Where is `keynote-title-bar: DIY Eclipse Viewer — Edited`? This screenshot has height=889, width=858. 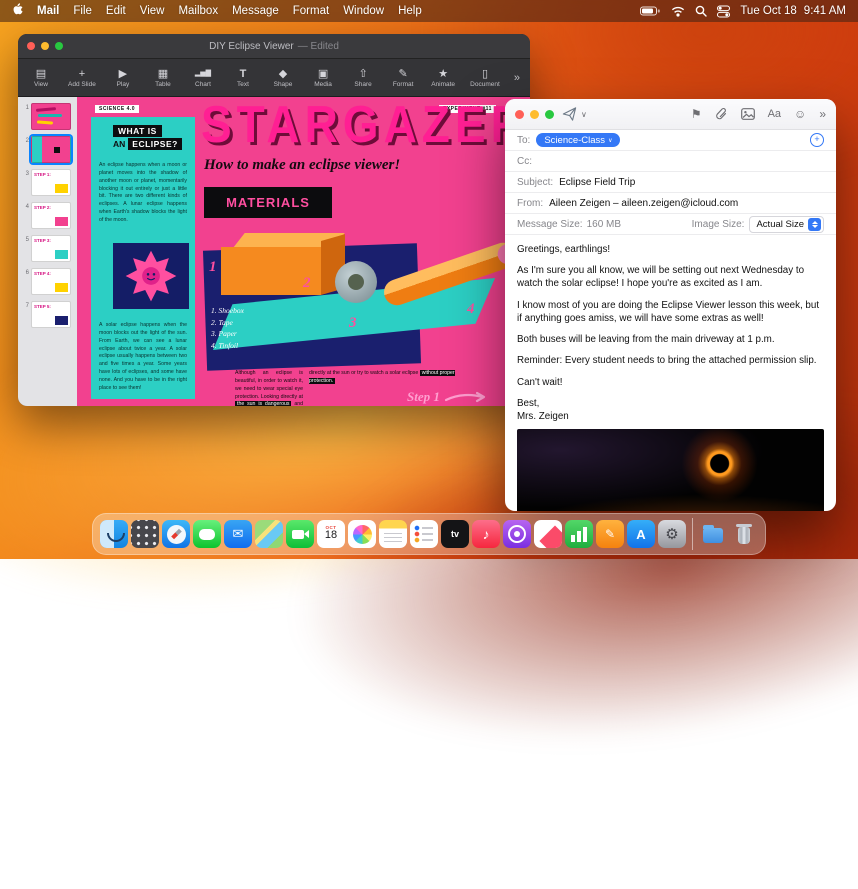 keynote-title-bar: DIY Eclipse Viewer — Edited is located at coordinates (274, 46).